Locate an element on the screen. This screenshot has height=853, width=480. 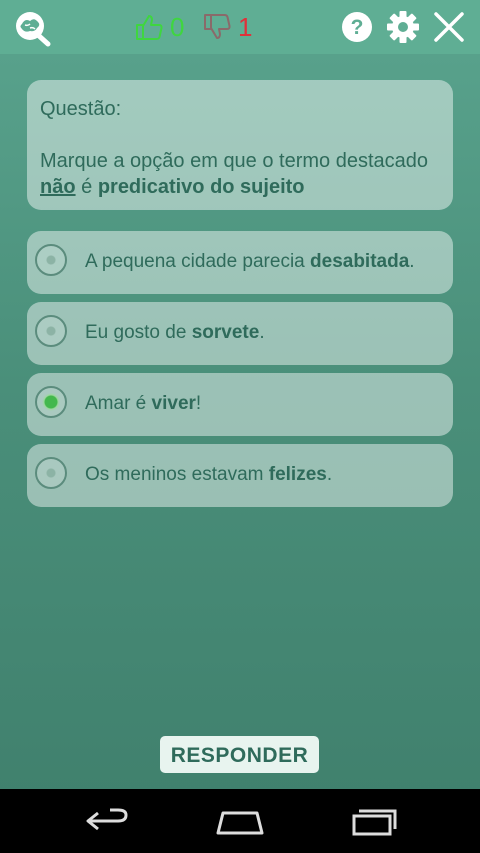
close-icon is located at coordinates (449, 27).